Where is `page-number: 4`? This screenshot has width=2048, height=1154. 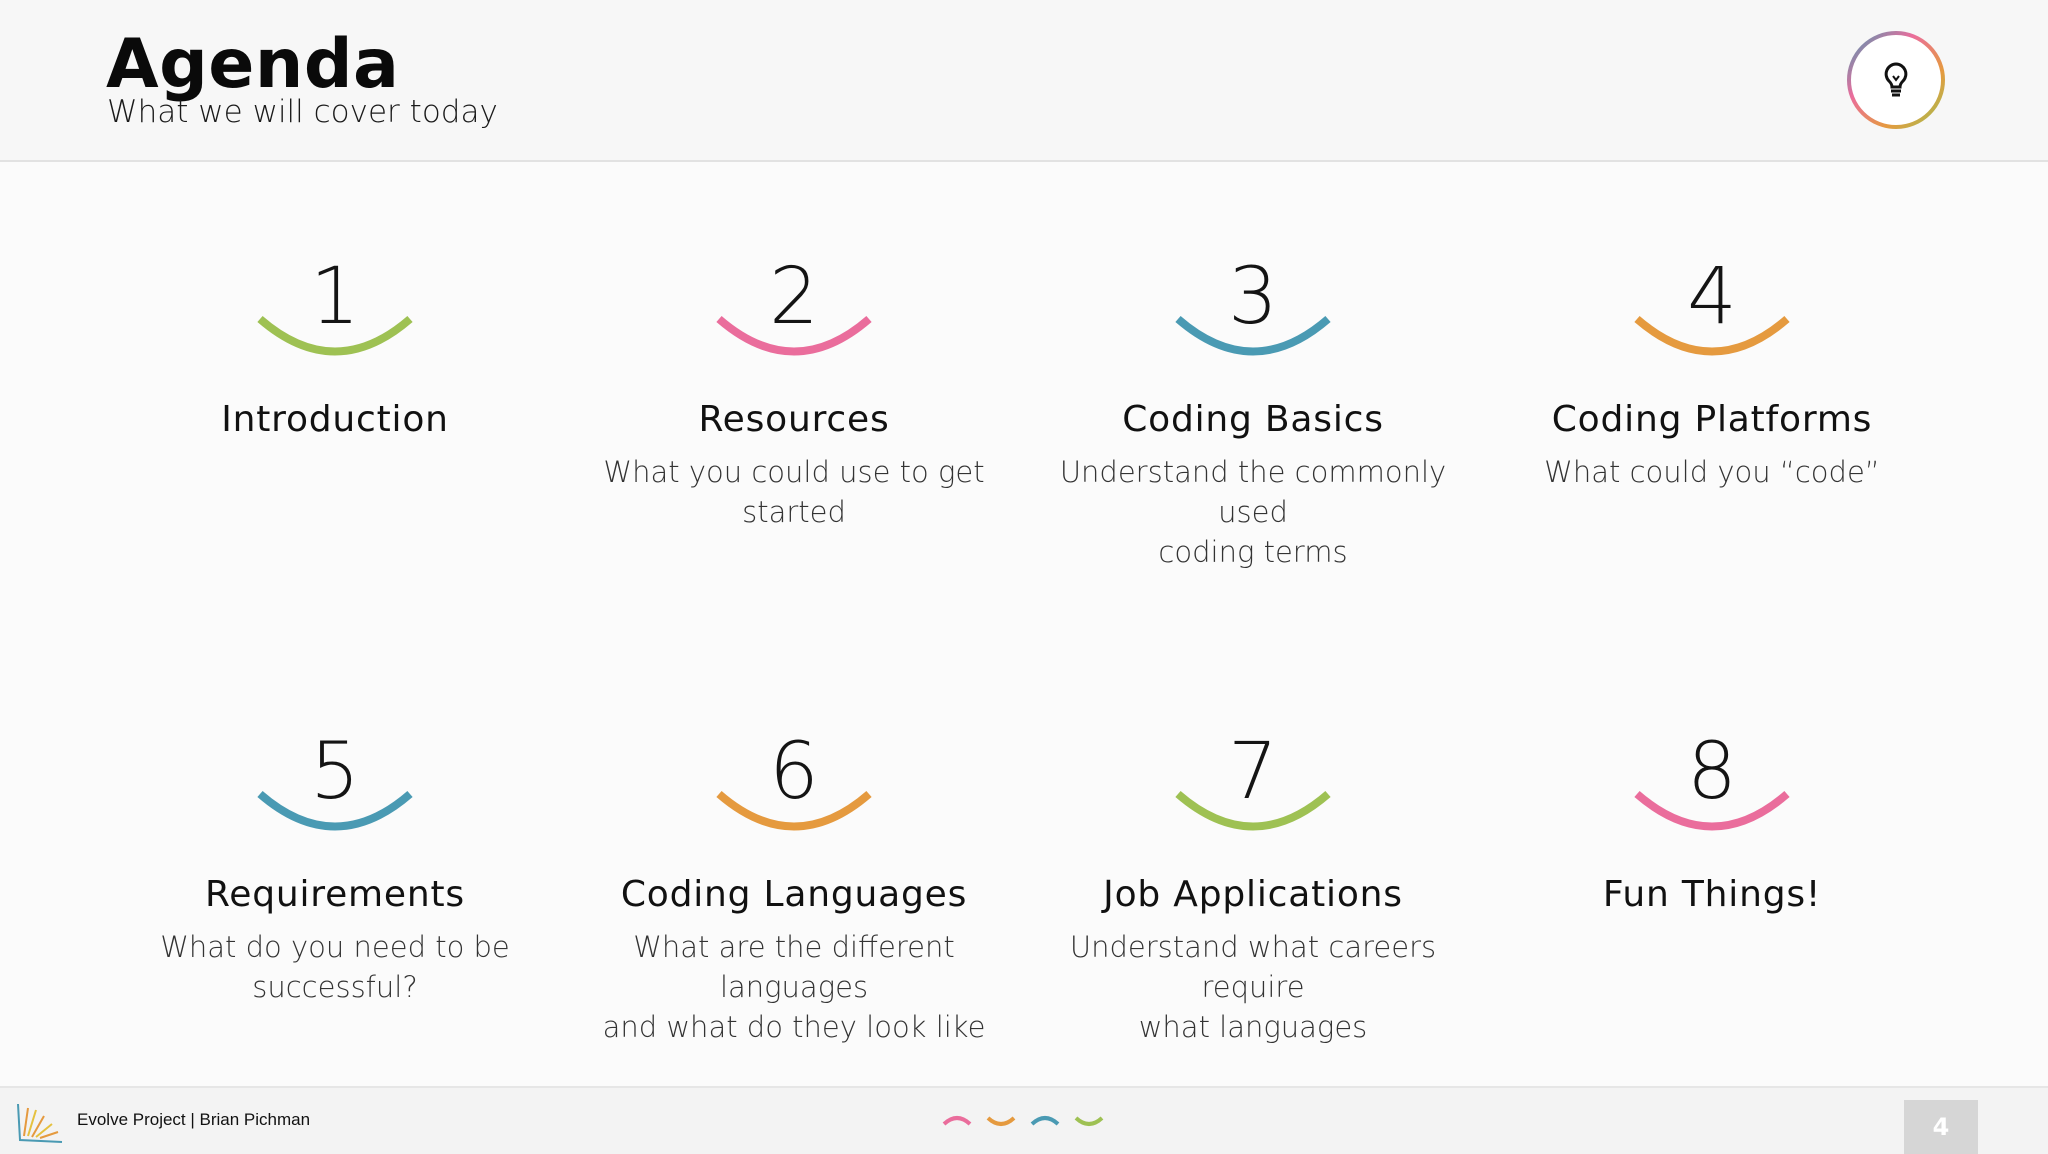
page-number: 4 is located at coordinates (1941, 1127).